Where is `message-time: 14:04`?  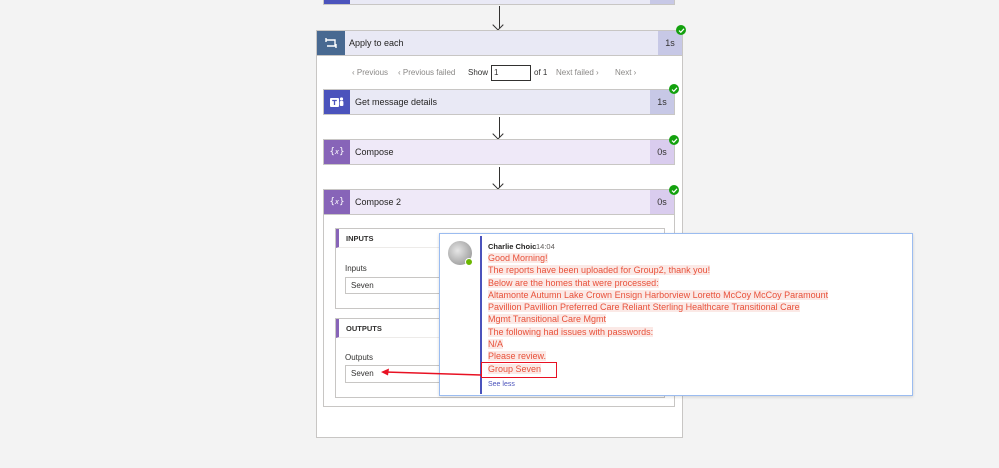
message-time: 14:04 is located at coordinates (545, 246).